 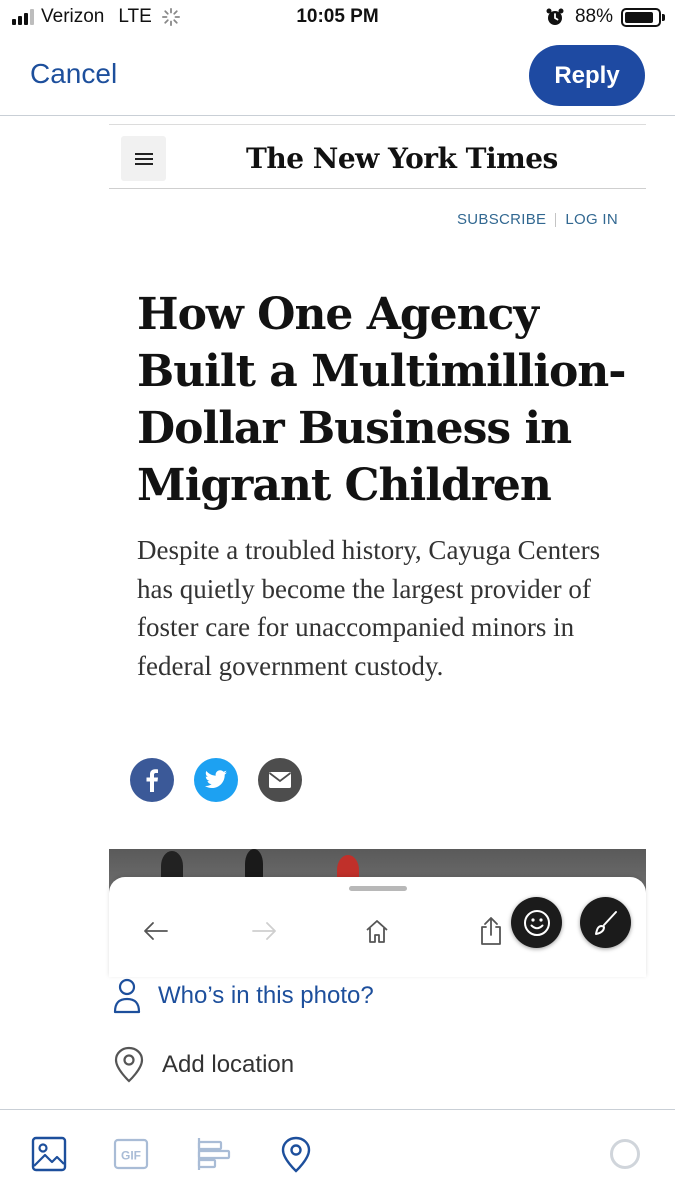 I want to click on gif-label: GIF, so click(x=131, y=1156).